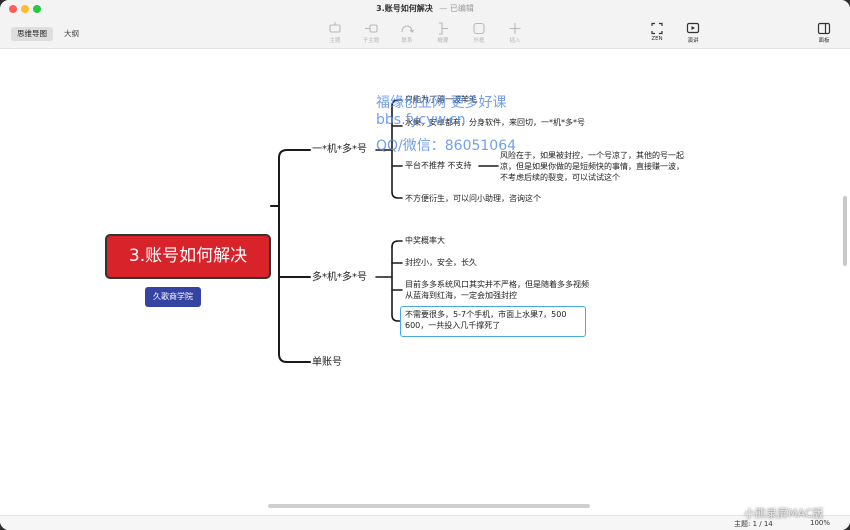 The height and width of the screenshot is (530, 850). What do you see at coordinates (446, 146) in the screenshot?
I see `watermark-line3: QQ/微信：86051064` at bounding box center [446, 146].